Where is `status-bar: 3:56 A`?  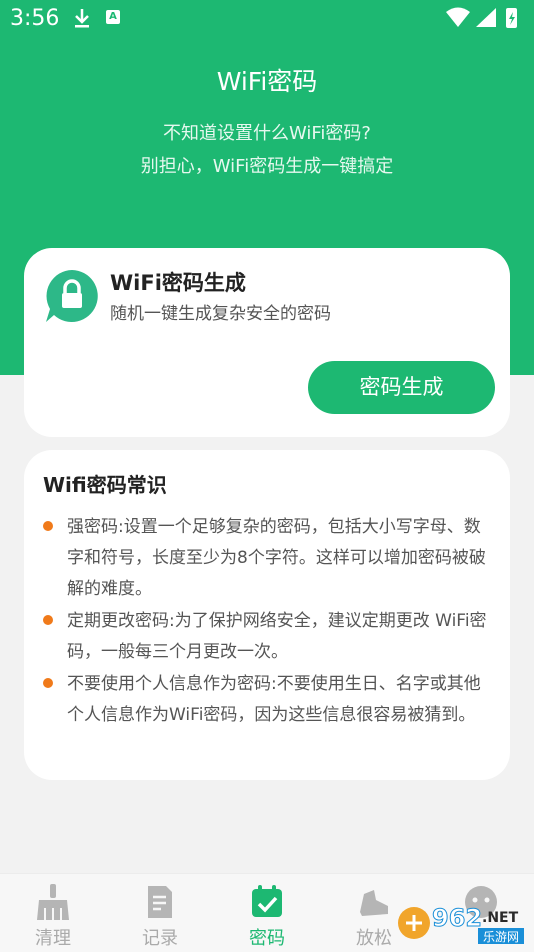 status-bar: 3:56 A is located at coordinates (267, 19).